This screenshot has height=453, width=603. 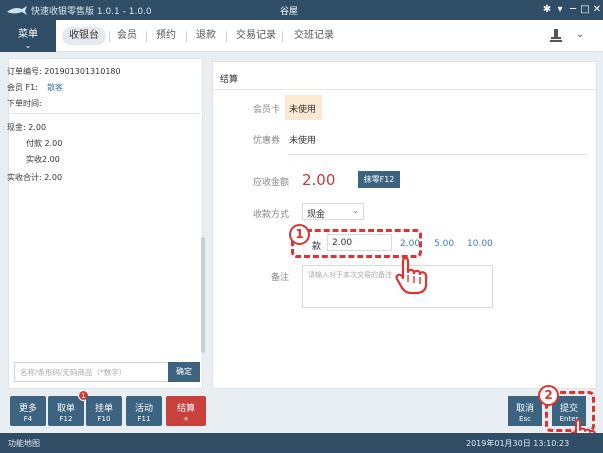 What do you see at coordinates (301, 10) in the screenshot?
I see `title-bar: 快速收银零售版 1.0.1 - 1.0.0 谷屋 ✱ ▾ ─ □ ✕` at bounding box center [301, 10].